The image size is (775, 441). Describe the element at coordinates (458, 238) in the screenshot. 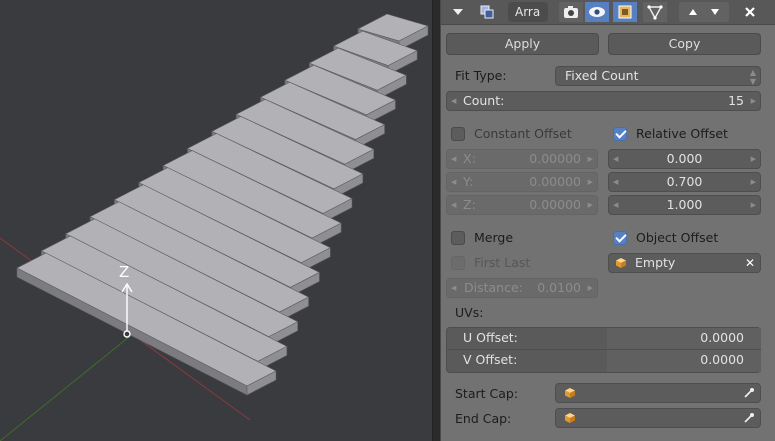

I see `merge-checkbox` at that location.